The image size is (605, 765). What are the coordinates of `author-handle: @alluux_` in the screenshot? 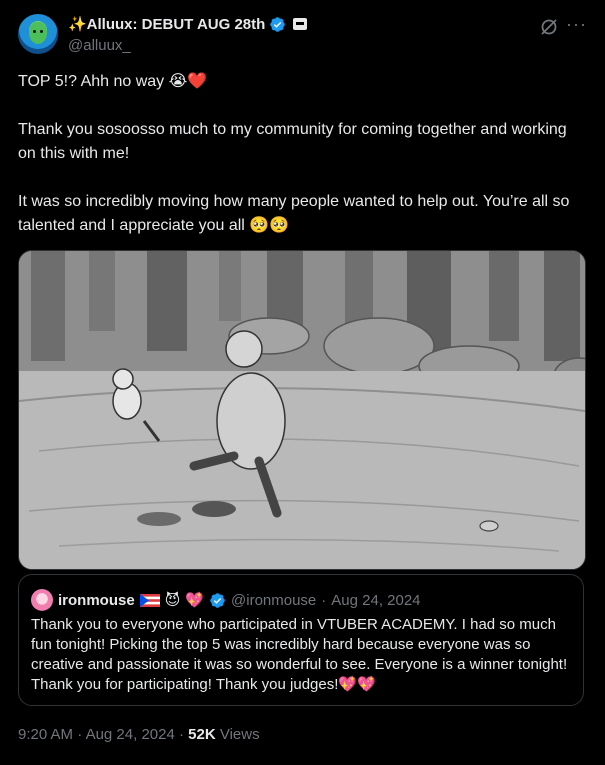 It's located at (99, 45).